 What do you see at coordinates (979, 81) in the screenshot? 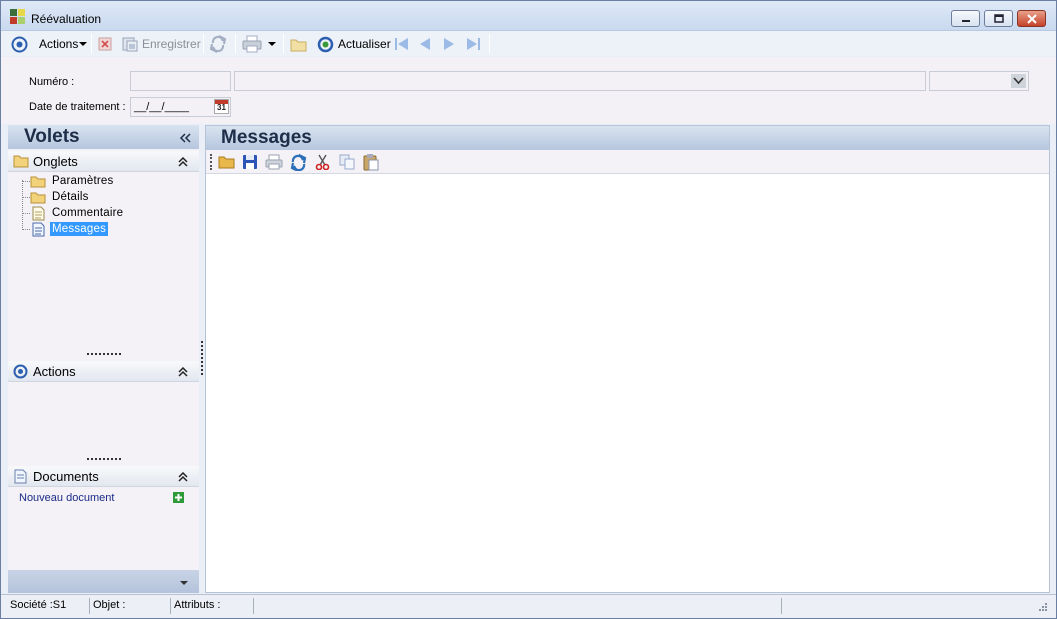
I see `numero-select` at bounding box center [979, 81].